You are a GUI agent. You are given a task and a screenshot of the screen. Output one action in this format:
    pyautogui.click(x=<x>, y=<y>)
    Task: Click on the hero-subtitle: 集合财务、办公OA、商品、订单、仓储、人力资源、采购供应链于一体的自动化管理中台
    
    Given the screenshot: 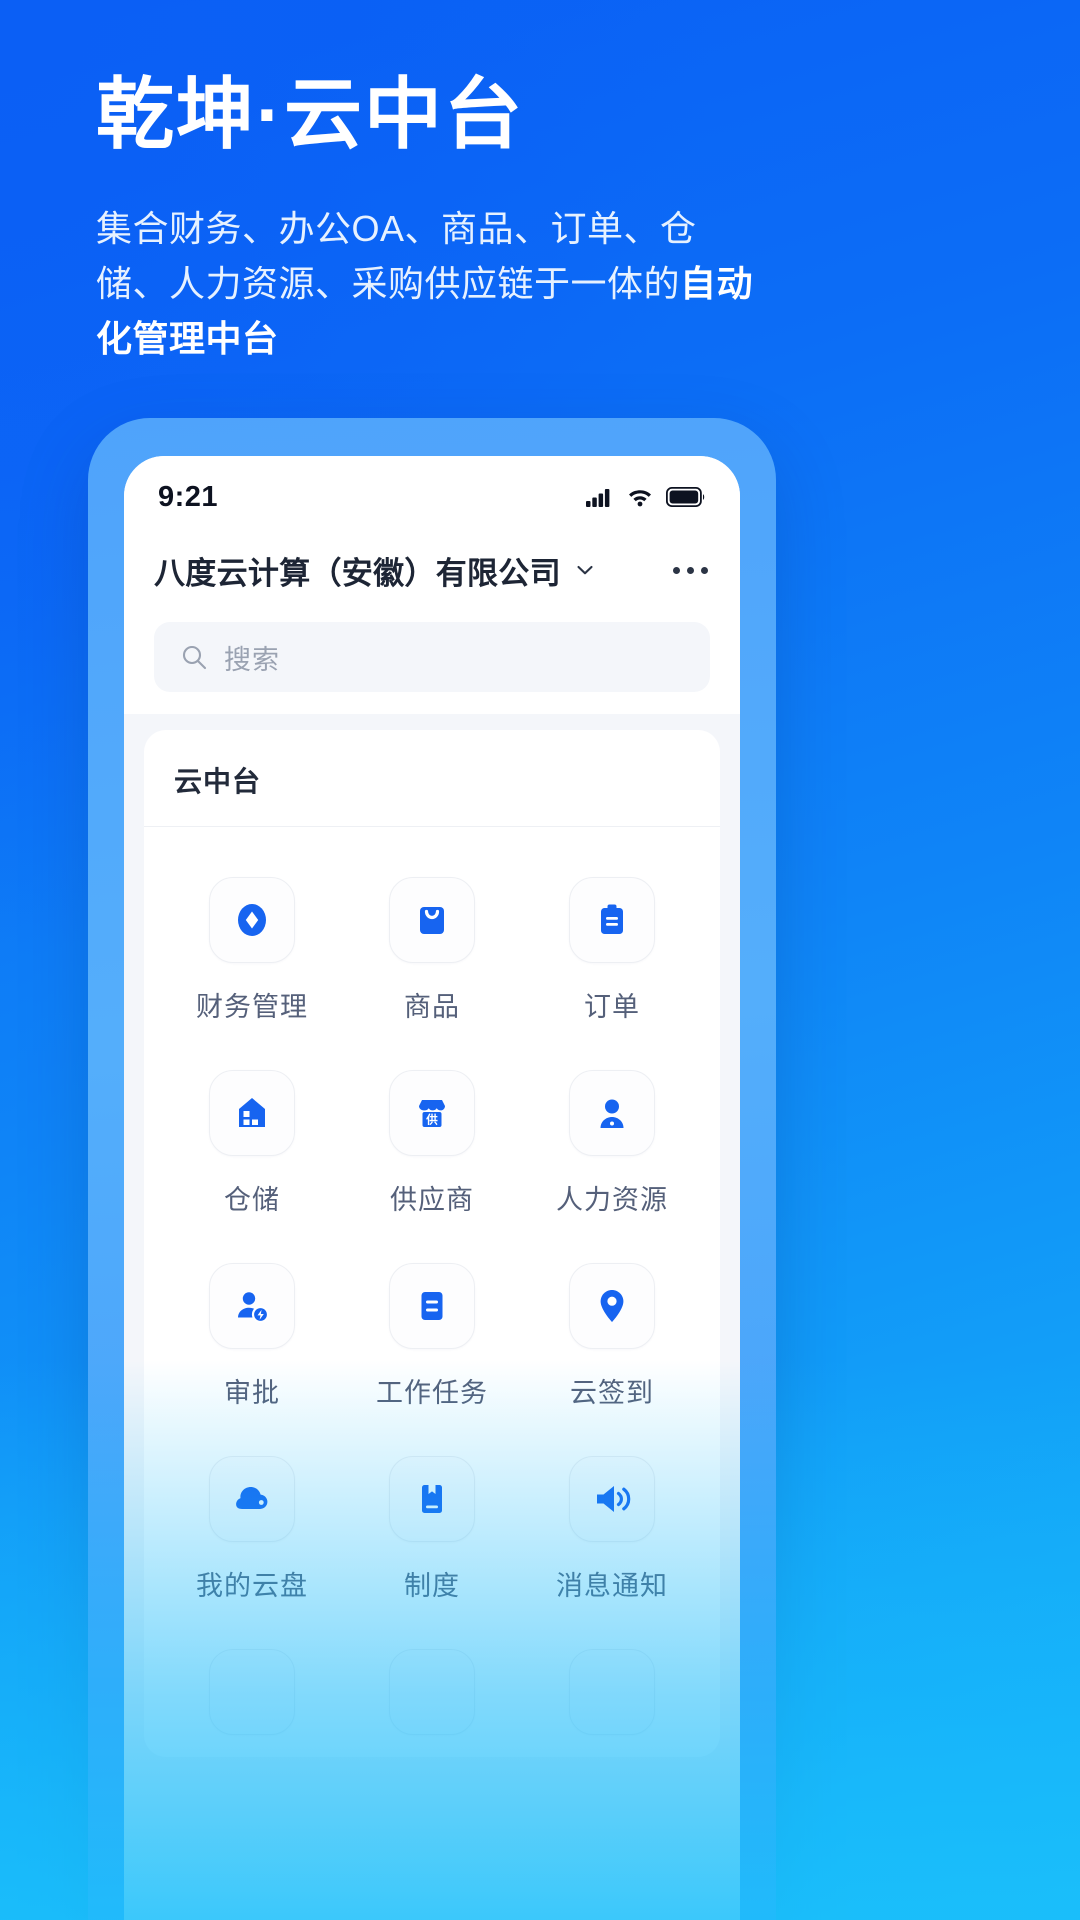 What is the action you would take?
    pyautogui.click(x=426, y=284)
    